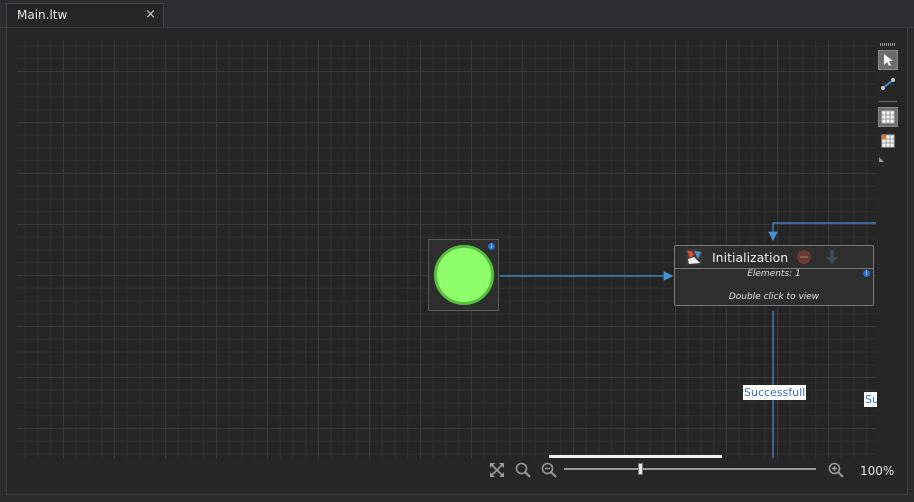 This screenshot has width=914, height=502. What do you see at coordinates (804, 257) in the screenshot?
I see `stop-icon` at bounding box center [804, 257].